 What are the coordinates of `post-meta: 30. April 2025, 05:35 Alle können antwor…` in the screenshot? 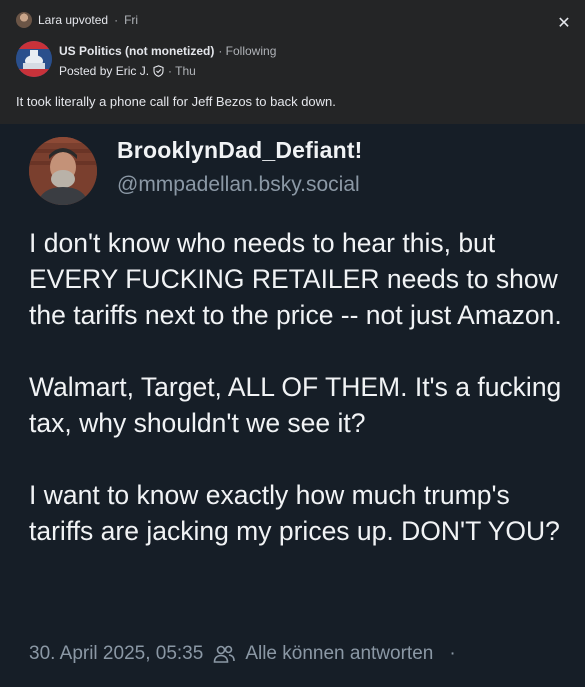 It's located at (242, 654).